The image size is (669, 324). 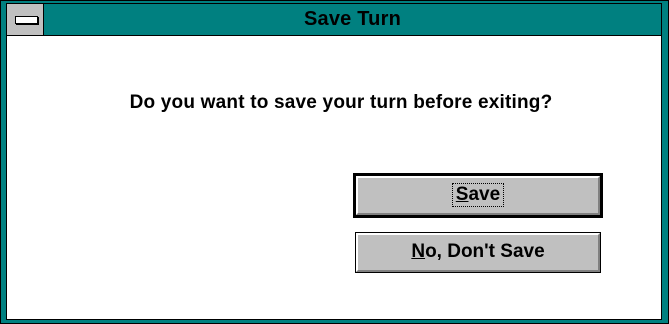 I want to click on system-menu-button, so click(x=25, y=19).